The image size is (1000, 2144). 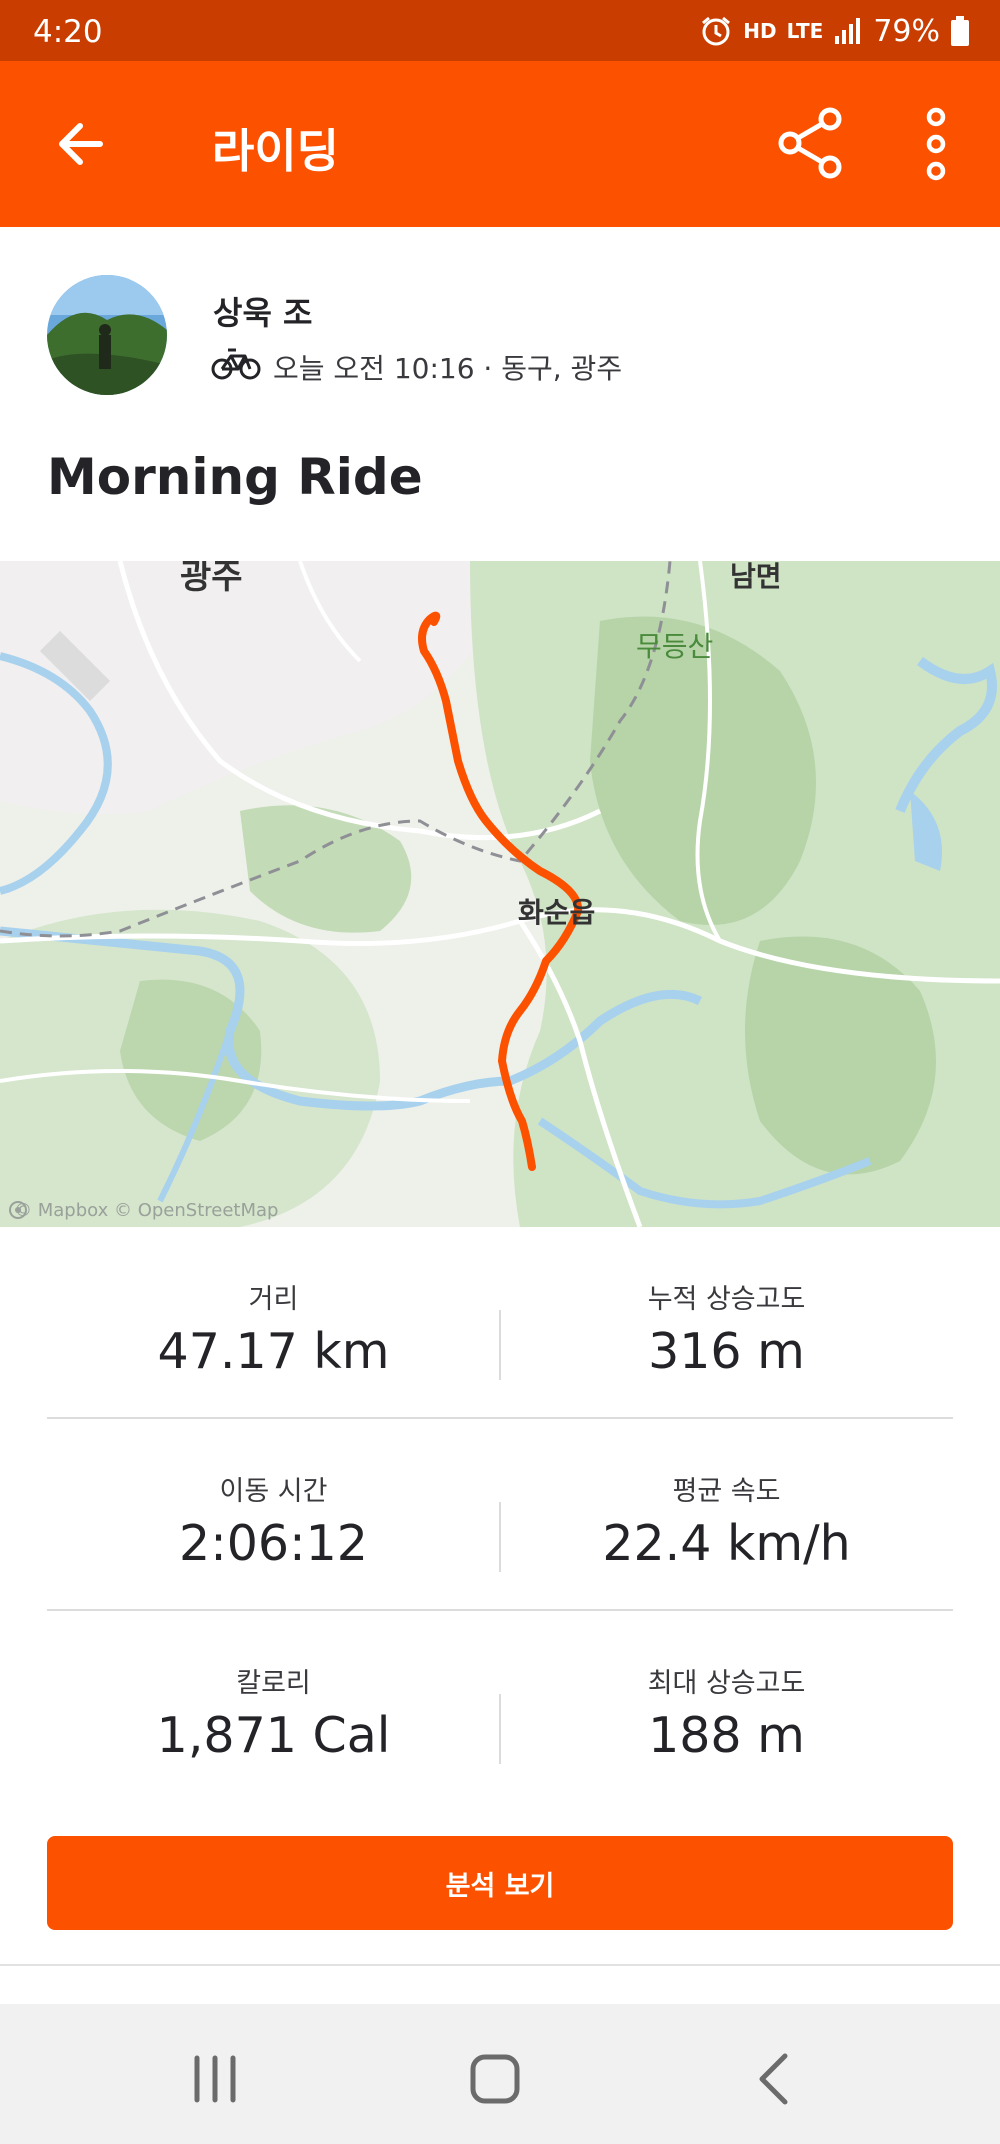 I want to click on stat-calories: 칼로리 1,871 Cal, so click(x=273, y=1707).